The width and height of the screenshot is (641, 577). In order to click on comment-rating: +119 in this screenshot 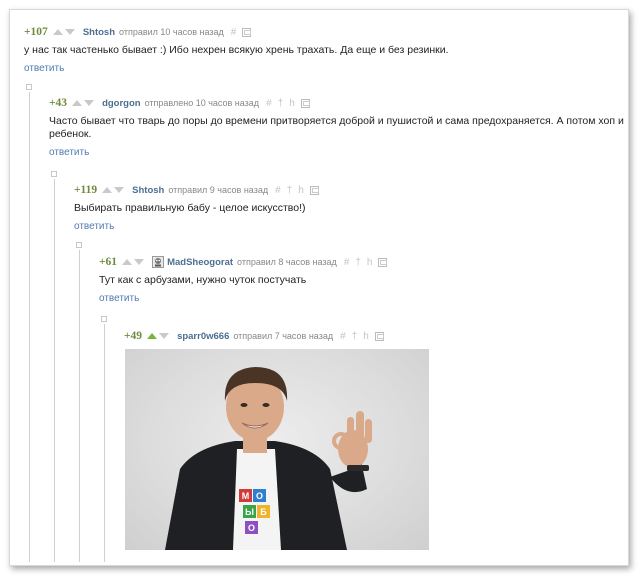, I will do `click(86, 190)`.